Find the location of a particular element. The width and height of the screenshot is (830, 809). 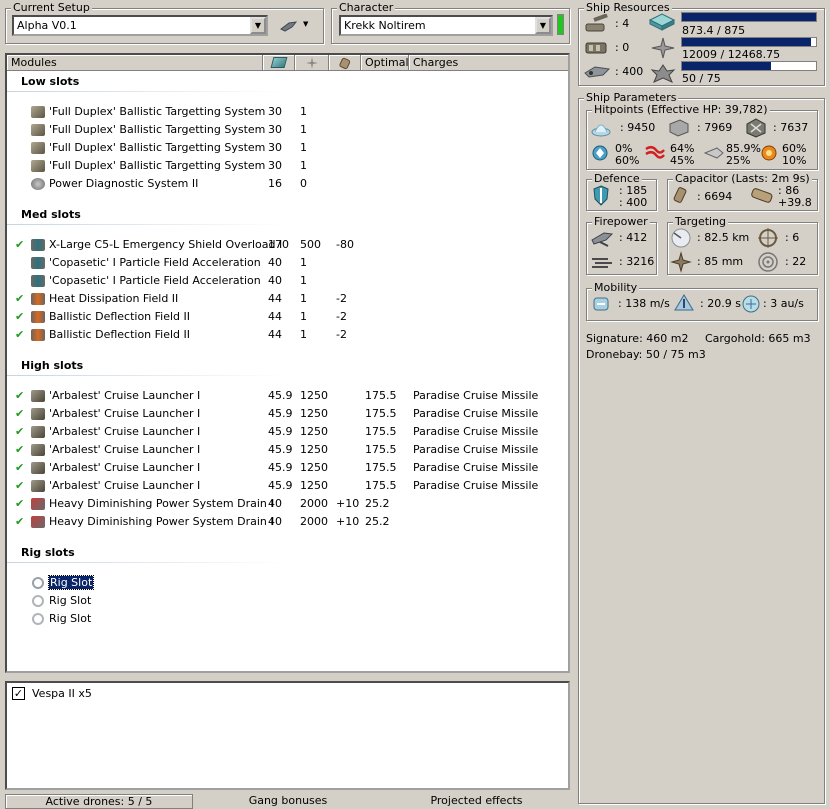

module-capacitor: -2 is located at coordinates (341, 334).